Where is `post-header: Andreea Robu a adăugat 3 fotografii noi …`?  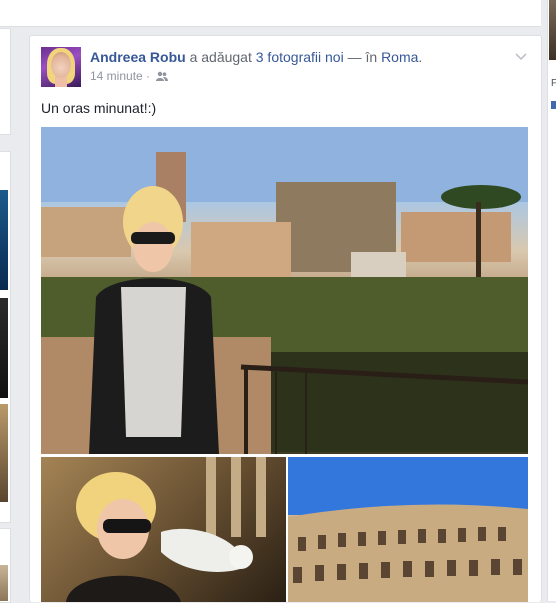
post-header: Andreea Robu a adăugat 3 fotografii noi … is located at coordinates (256, 57).